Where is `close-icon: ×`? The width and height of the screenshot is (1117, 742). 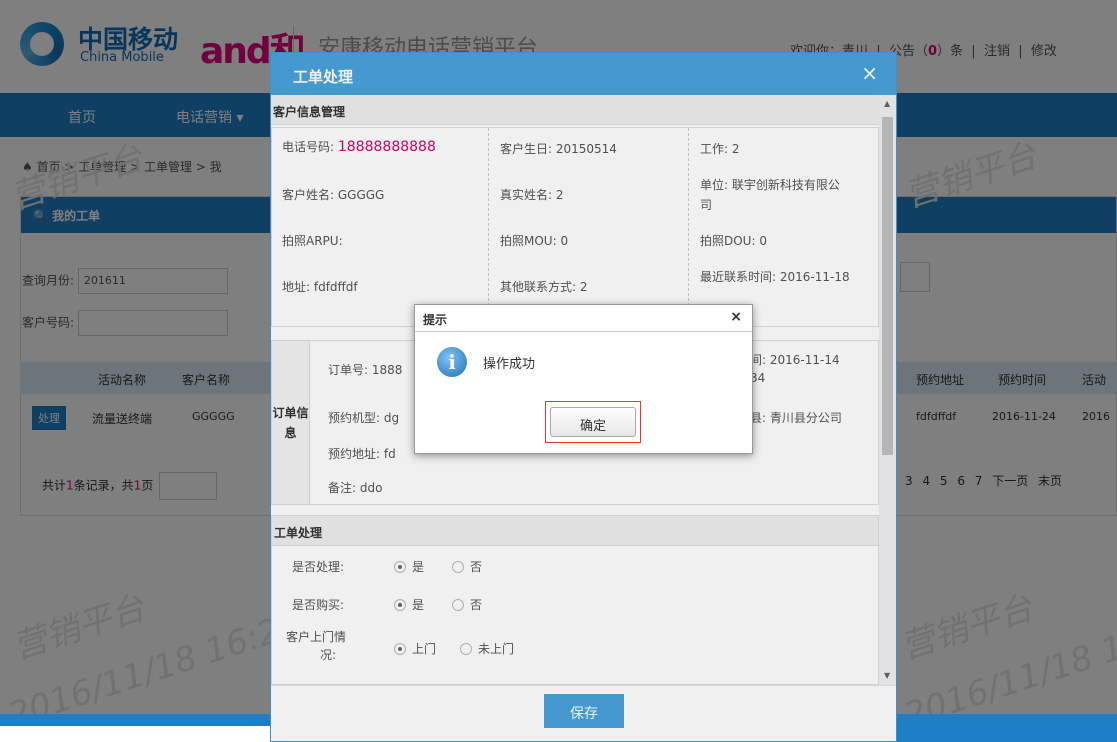
close-icon: × is located at coordinates (736, 317).